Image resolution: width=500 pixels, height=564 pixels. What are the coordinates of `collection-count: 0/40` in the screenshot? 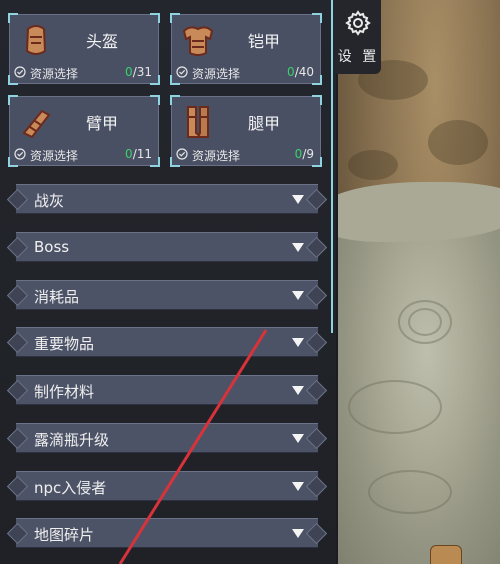 It's located at (300, 72).